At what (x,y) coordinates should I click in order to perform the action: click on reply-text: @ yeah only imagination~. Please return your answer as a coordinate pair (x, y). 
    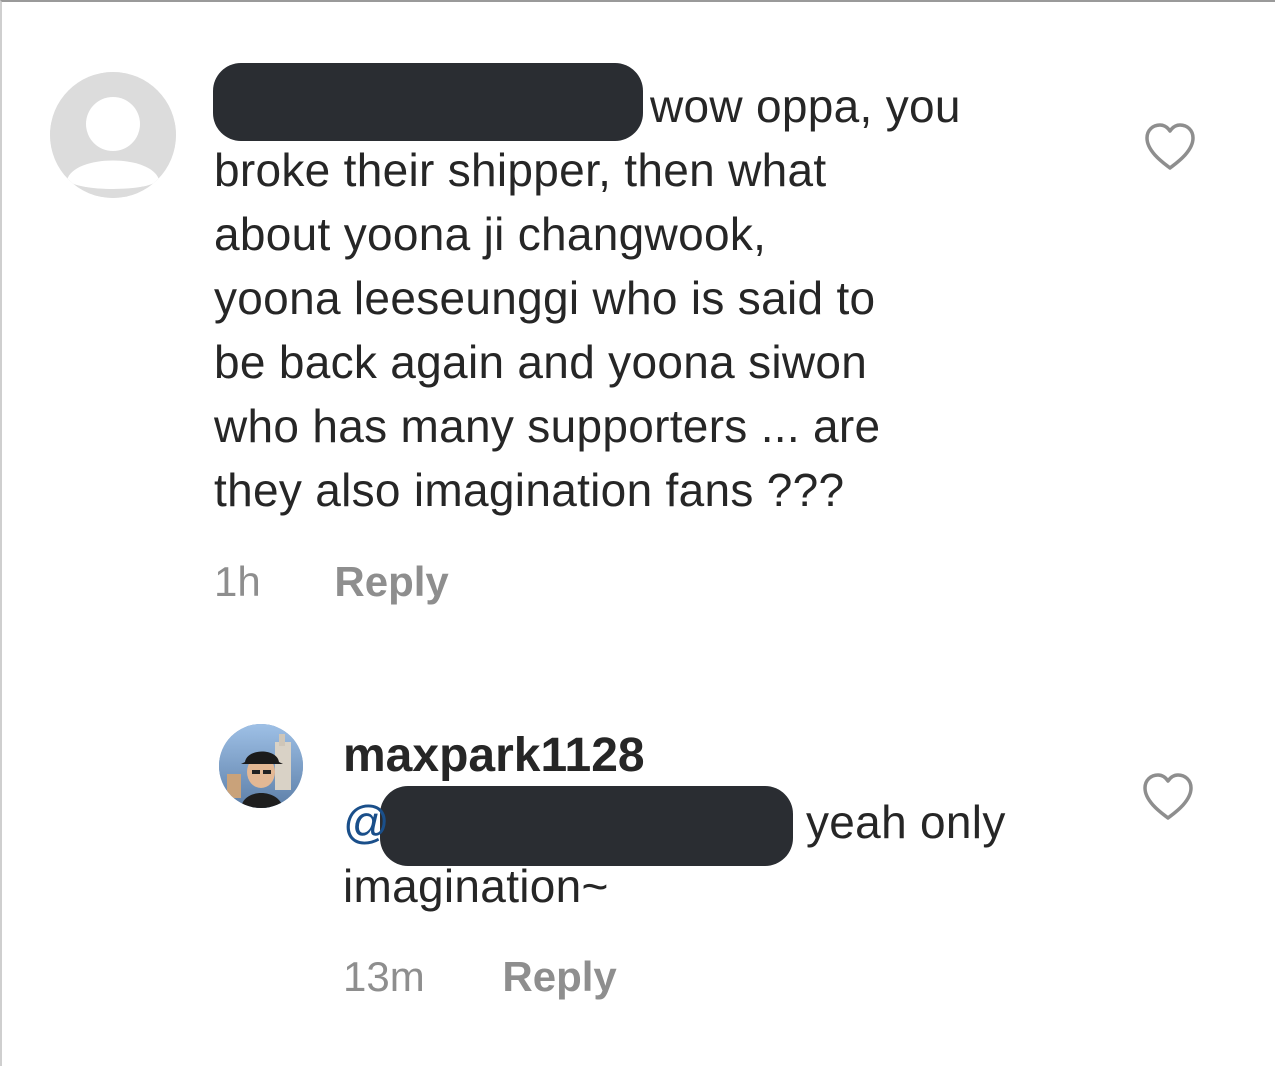
    Looking at the image, I should click on (723, 854).